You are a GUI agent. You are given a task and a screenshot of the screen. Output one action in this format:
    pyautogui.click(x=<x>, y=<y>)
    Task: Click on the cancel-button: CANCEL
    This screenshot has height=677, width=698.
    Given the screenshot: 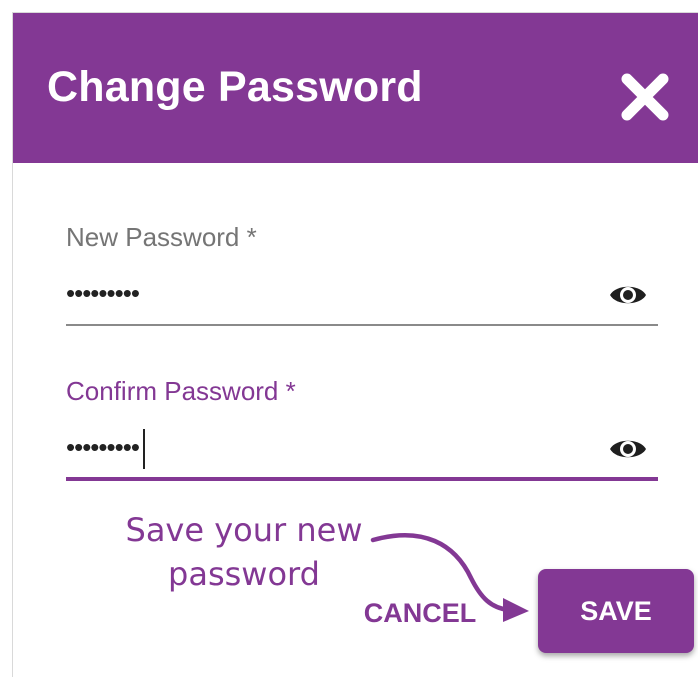 What is the action you would take?
    pyautogui.click(x=420, y=613)
    